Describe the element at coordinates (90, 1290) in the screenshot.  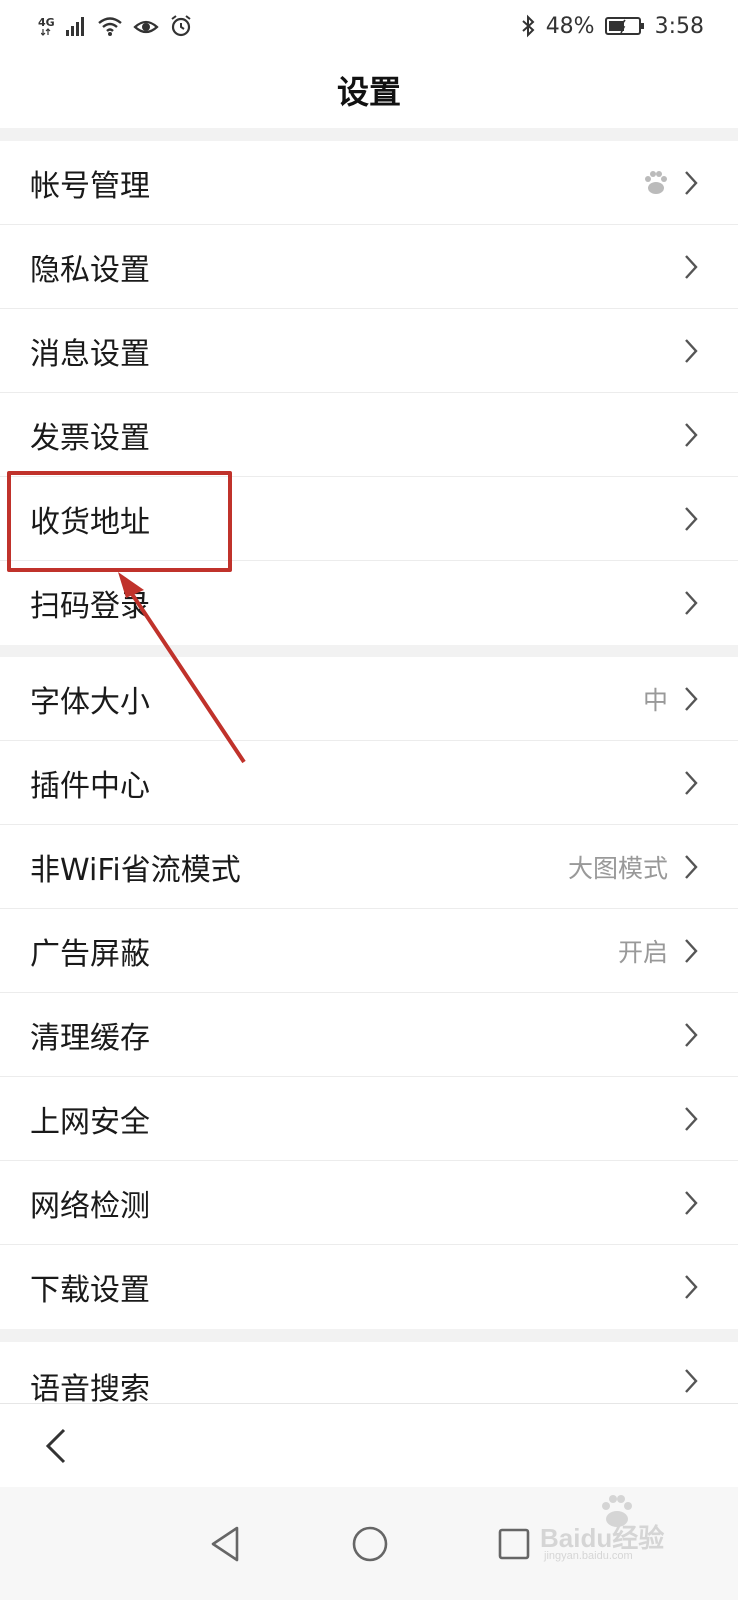
I see `row-label: 下载设置` at that location.